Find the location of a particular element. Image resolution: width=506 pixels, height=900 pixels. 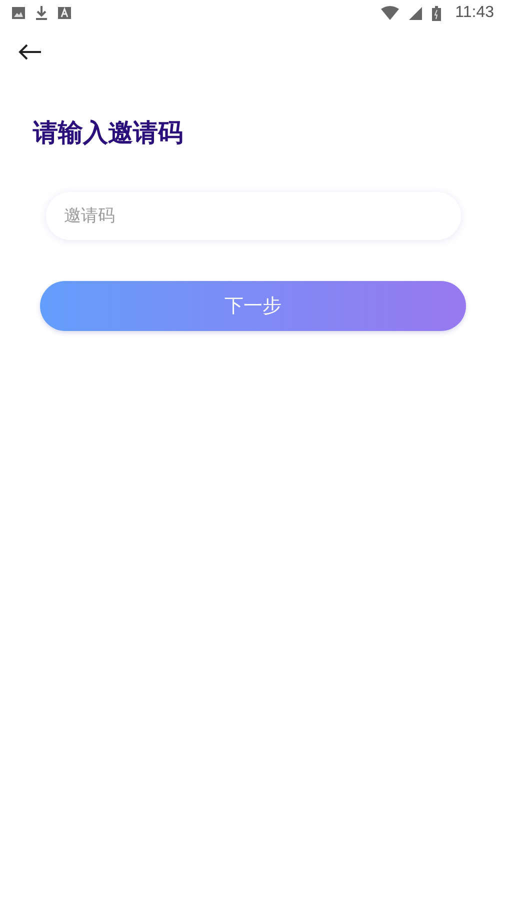

battery-icon is located at coordinates (437, 13).